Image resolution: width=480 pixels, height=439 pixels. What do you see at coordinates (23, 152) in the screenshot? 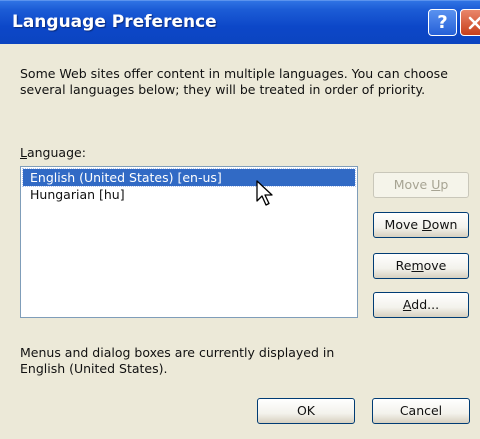
I see `language-label-mnemonic: L` at bounding box center [23, 152].